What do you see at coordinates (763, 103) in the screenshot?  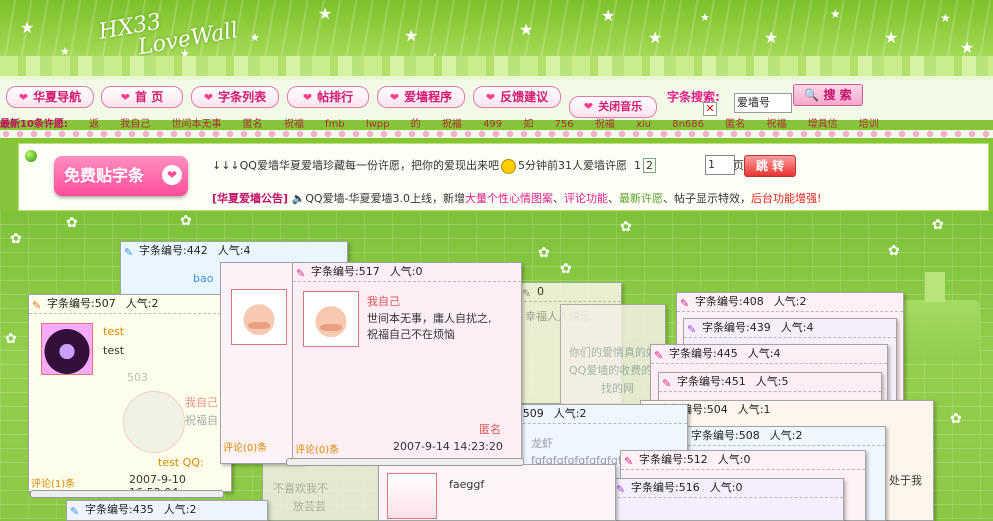 I see `search-input: 爱墙号` at bounding box center [763, 103].